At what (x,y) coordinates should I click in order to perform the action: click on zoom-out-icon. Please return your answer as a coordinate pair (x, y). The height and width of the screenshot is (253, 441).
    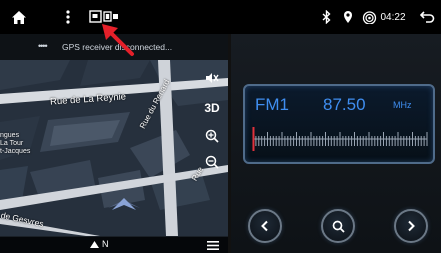
    Looking at the image, I should click on (212, 162).